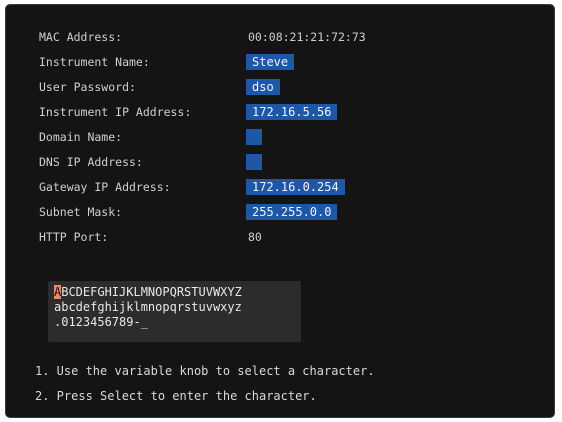  Describe the element at coordinates (254, 137) in the screenshot. I see `domain-name-field` at that location.